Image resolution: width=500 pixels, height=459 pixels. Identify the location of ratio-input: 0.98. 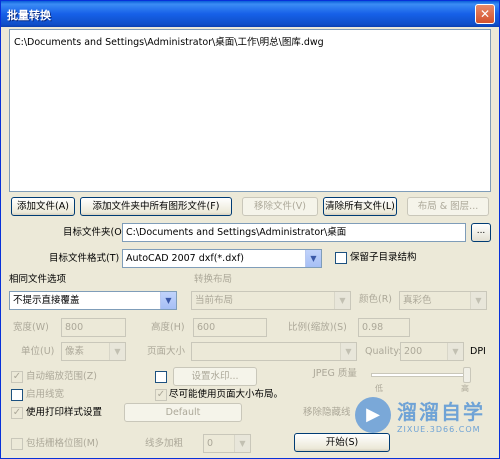
(384, 327).